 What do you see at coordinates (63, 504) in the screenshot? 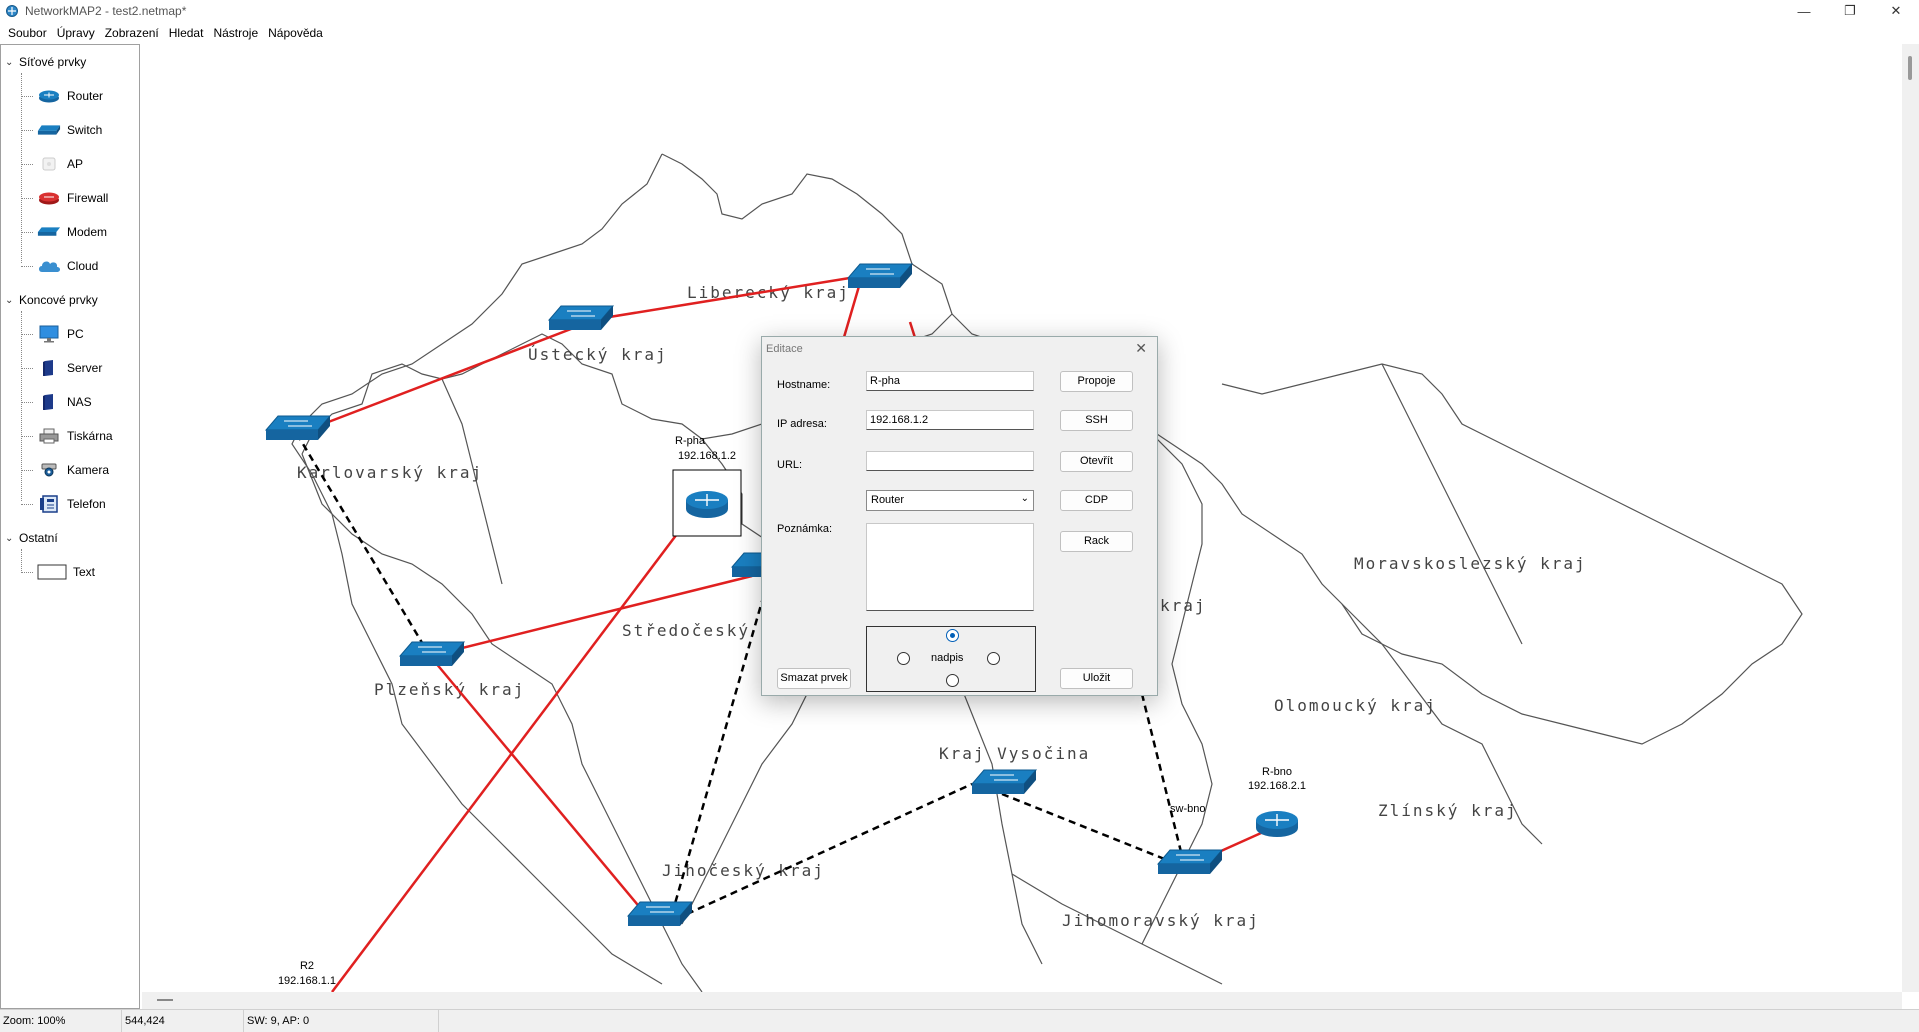
I see `palette-item-telefon: Telefon` at bounding box center [63, 504].